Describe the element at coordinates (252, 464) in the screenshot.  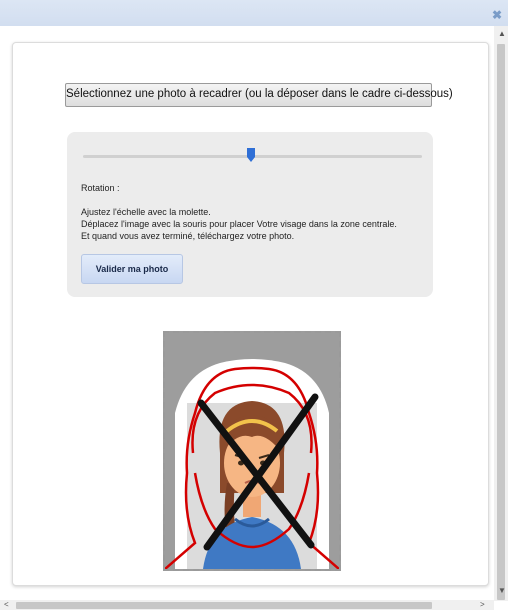
I see `photo-preview` at that location.